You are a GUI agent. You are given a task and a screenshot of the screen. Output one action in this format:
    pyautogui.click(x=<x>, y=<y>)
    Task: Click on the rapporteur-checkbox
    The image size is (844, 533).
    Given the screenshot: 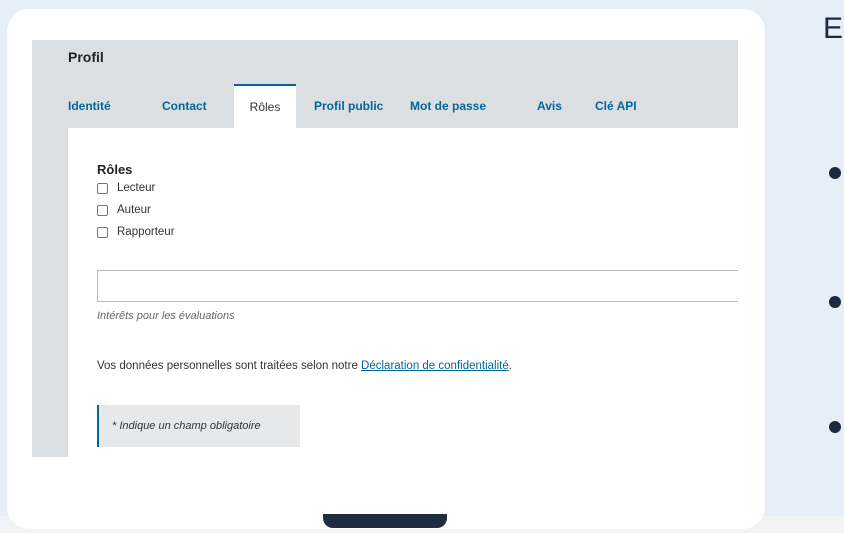 What is the action you would take?
    pyautogui.click(x=102, y=232)
    